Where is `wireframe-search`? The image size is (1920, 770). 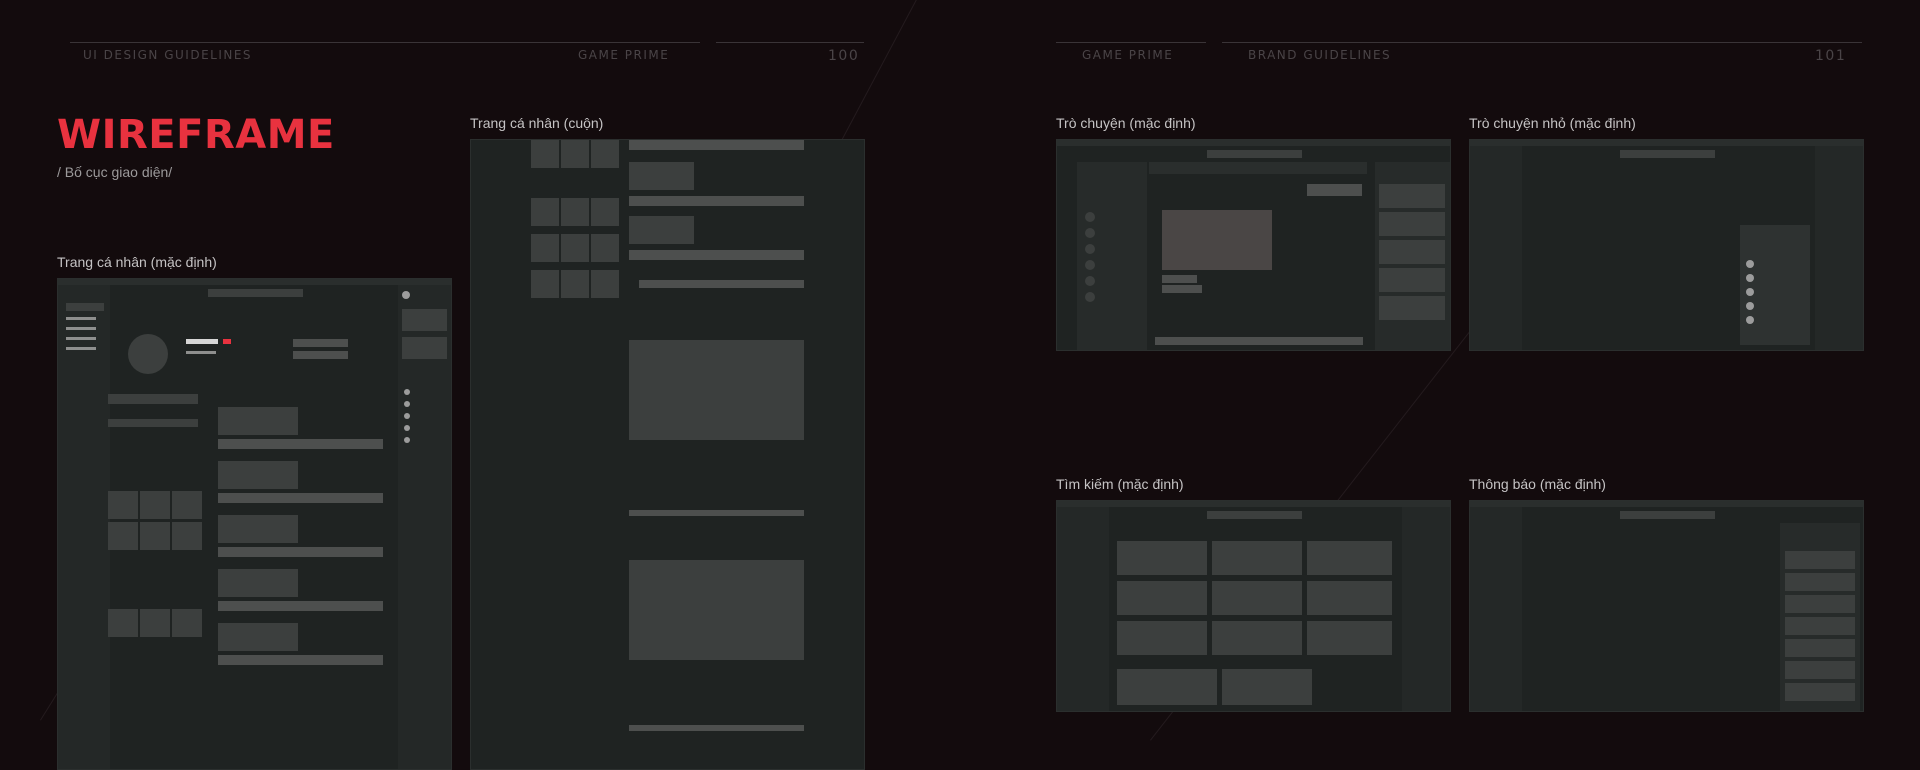 wireframe-search is located at coordinates (1253, 606).